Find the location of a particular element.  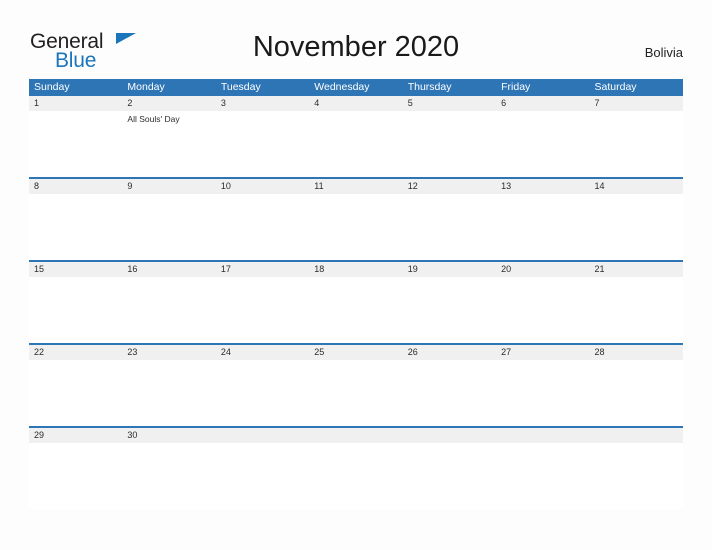

week-date-strip: 8 9 10 11 12 13 14 is located at coordinates (356, 186).